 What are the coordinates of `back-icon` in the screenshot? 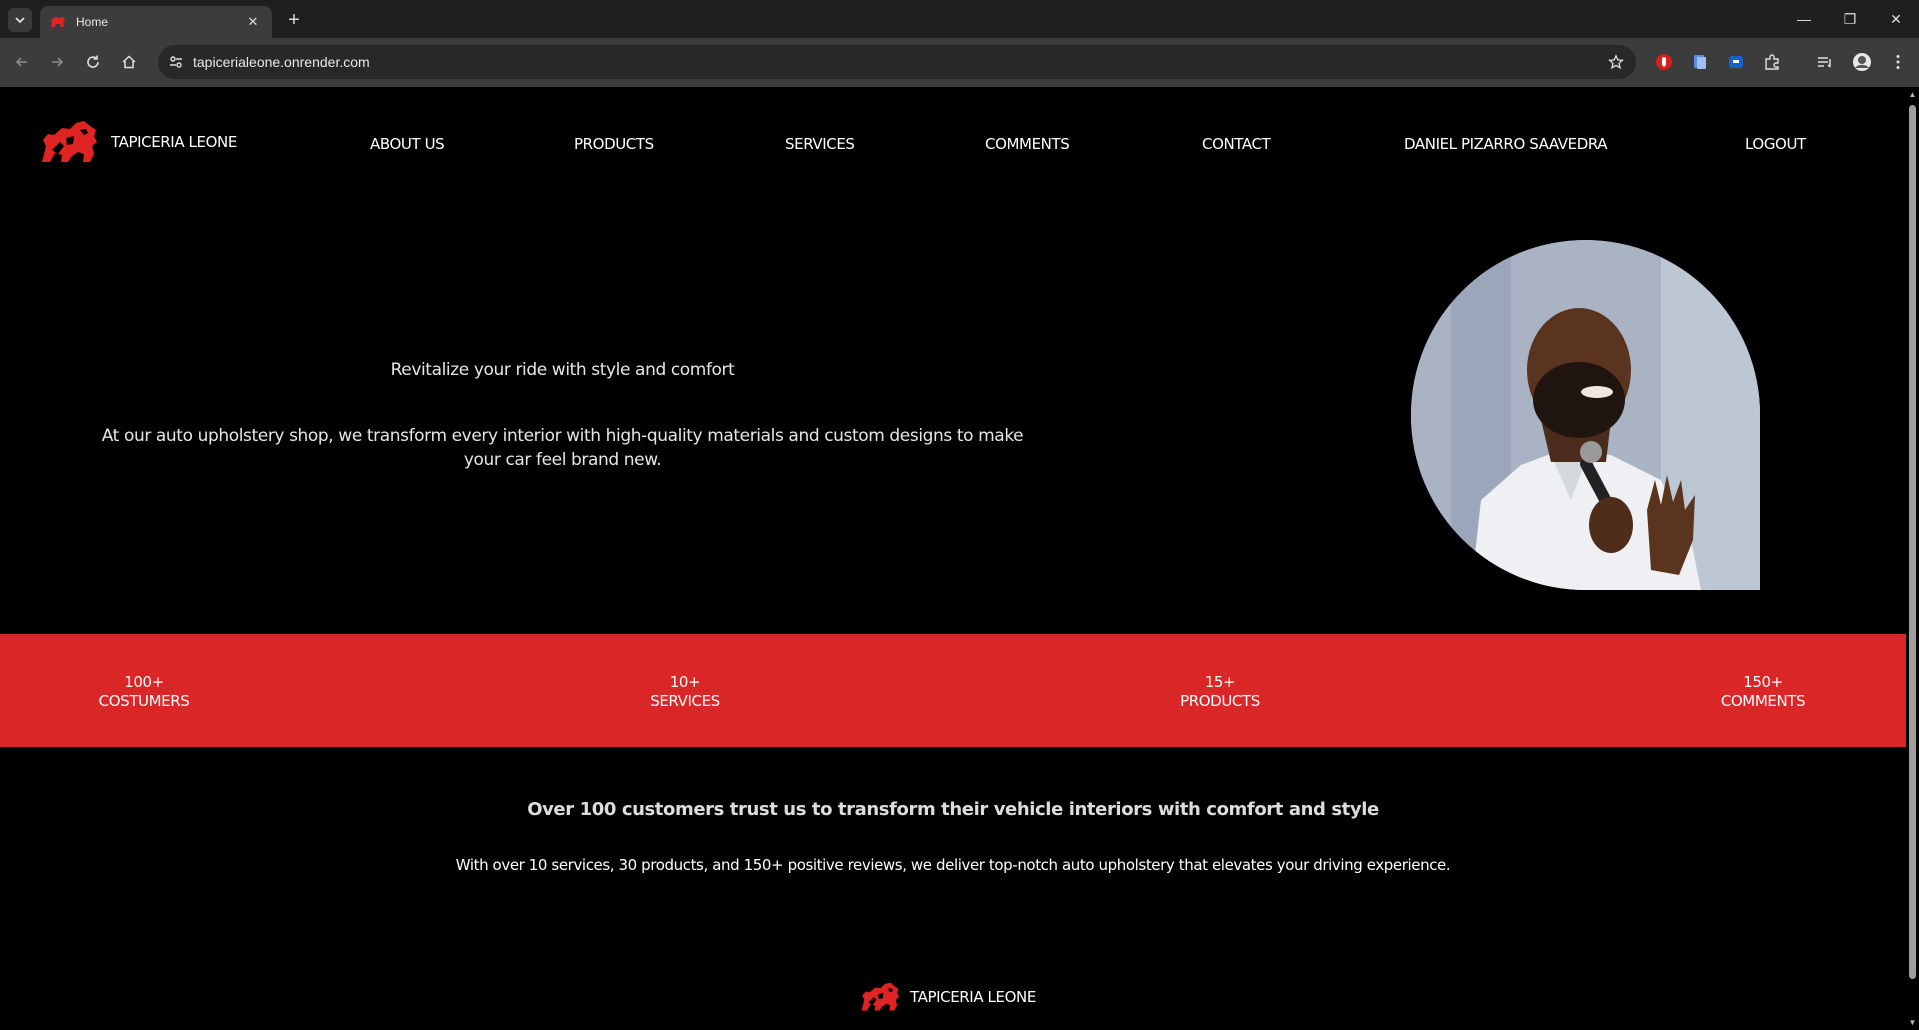 It's located at (22, 62).